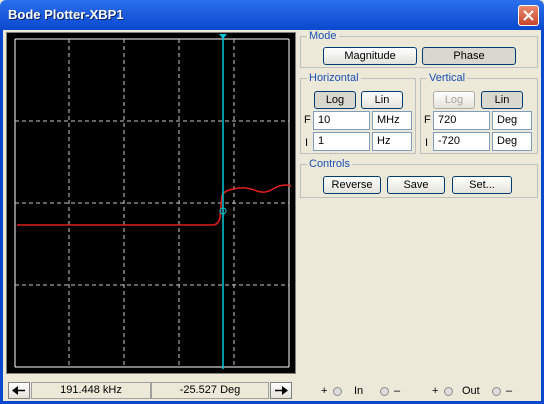 This screenshot has height=404, width=544. Describe the element at coordinates (334, 78) in the screenshot. I see `horizontal-legend: Horizontal` at that location.